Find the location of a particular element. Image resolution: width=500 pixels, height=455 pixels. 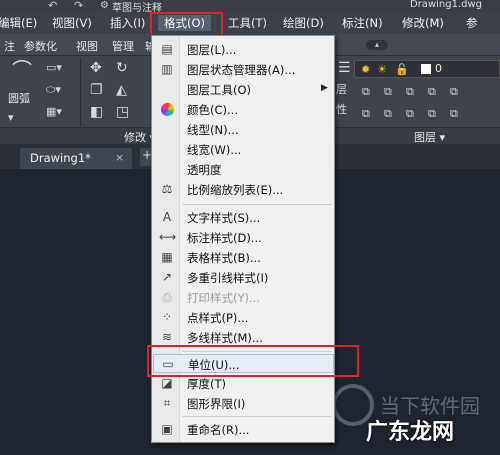

menu-insert: 插入(I) is located at coordinates (127, 23).